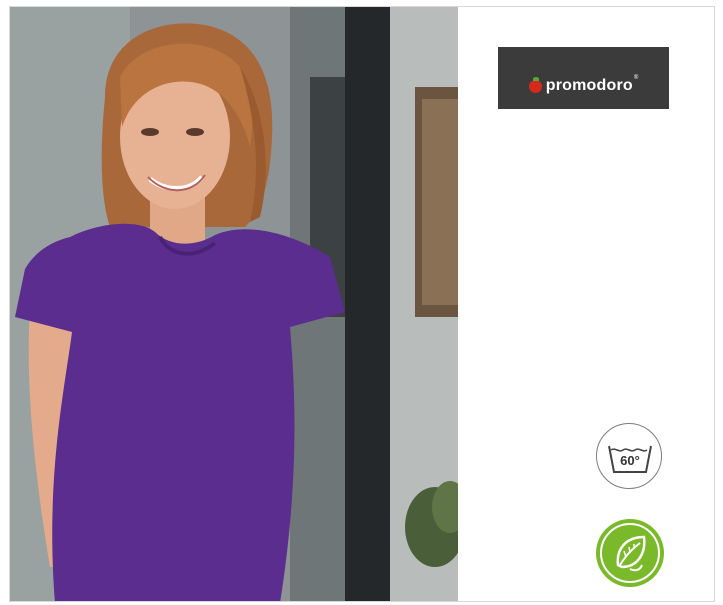 The height and width of the screenshot is (605, 723). I want to click on registered-mark: ®, so click(636, 78).